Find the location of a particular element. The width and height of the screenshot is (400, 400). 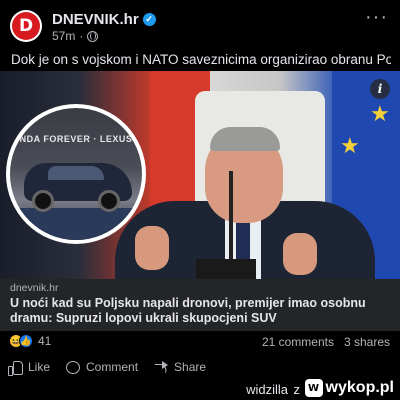

like-label: Like is located at coordinates (39, 367).